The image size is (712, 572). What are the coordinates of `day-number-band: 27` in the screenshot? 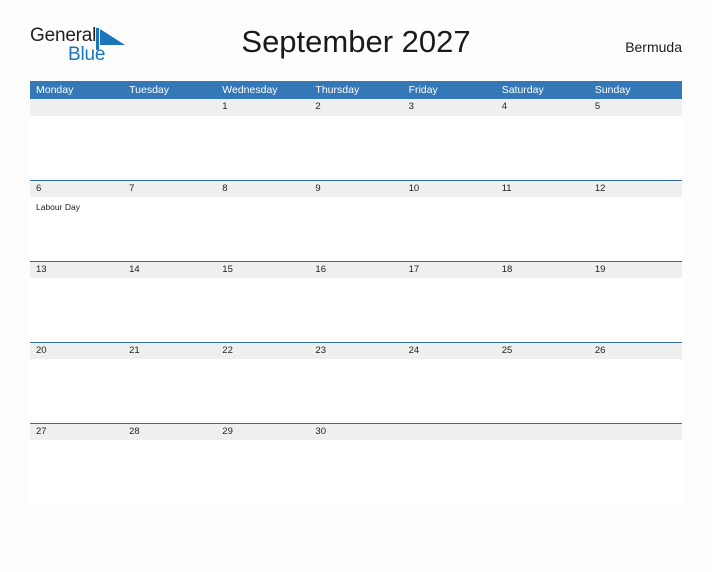 It's located at (77, 431).